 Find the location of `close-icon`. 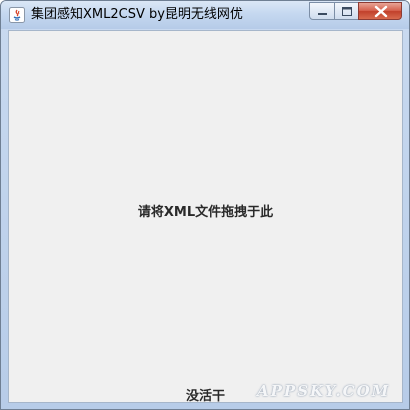

close-icon is located at coordinates (381, 11).